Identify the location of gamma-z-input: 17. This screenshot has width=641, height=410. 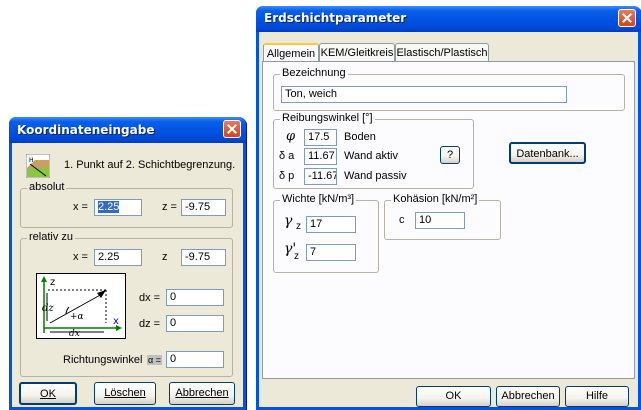
(331, 224).